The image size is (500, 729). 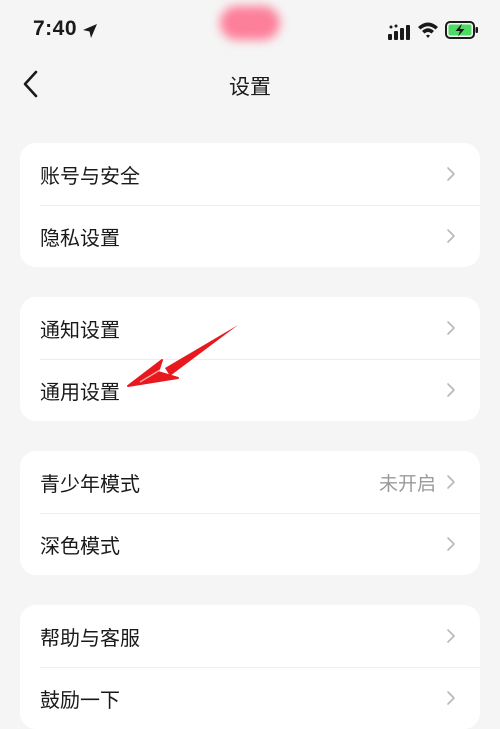 I want to click on settings-row-encourage: 鼓励一下, so click(x=250, y=698).